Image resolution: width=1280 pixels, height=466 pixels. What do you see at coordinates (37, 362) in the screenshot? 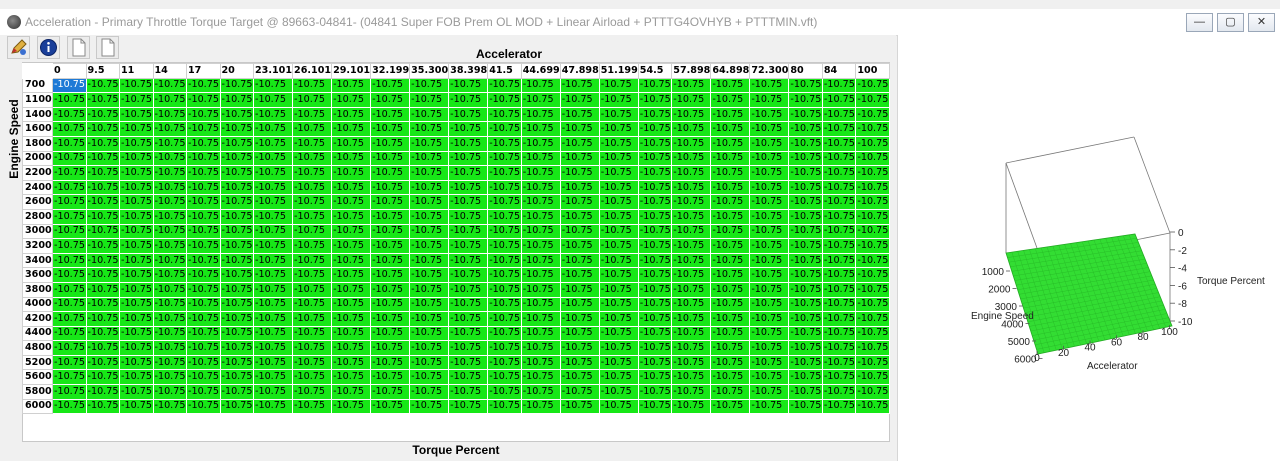
I see `y-header-cell: 5200` at bounding box center [37, 362].